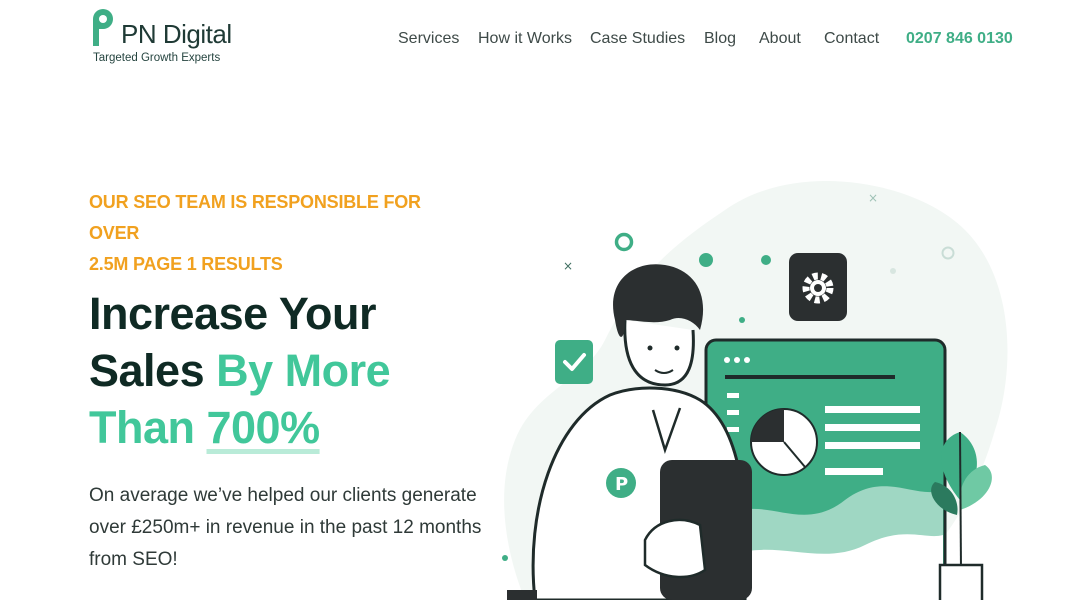  What do you see at coordinates (303, 370) in the screenshot?
I see `headline-green-part: By More` at bounding box center [303, 370].